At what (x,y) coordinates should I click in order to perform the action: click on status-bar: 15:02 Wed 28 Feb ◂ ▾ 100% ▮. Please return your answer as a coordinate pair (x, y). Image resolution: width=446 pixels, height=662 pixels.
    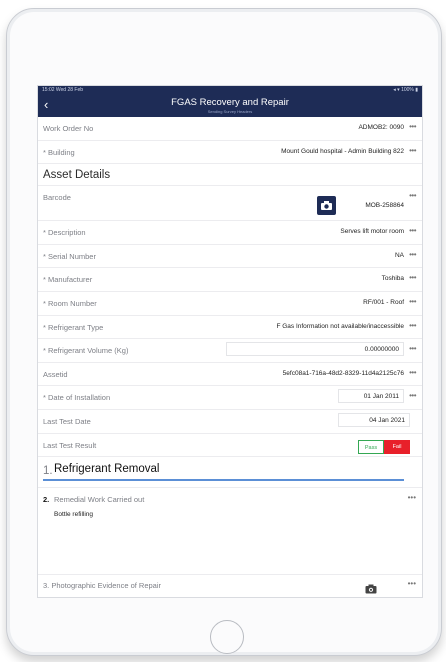
    Looking at the image, I should click on (230, 90).